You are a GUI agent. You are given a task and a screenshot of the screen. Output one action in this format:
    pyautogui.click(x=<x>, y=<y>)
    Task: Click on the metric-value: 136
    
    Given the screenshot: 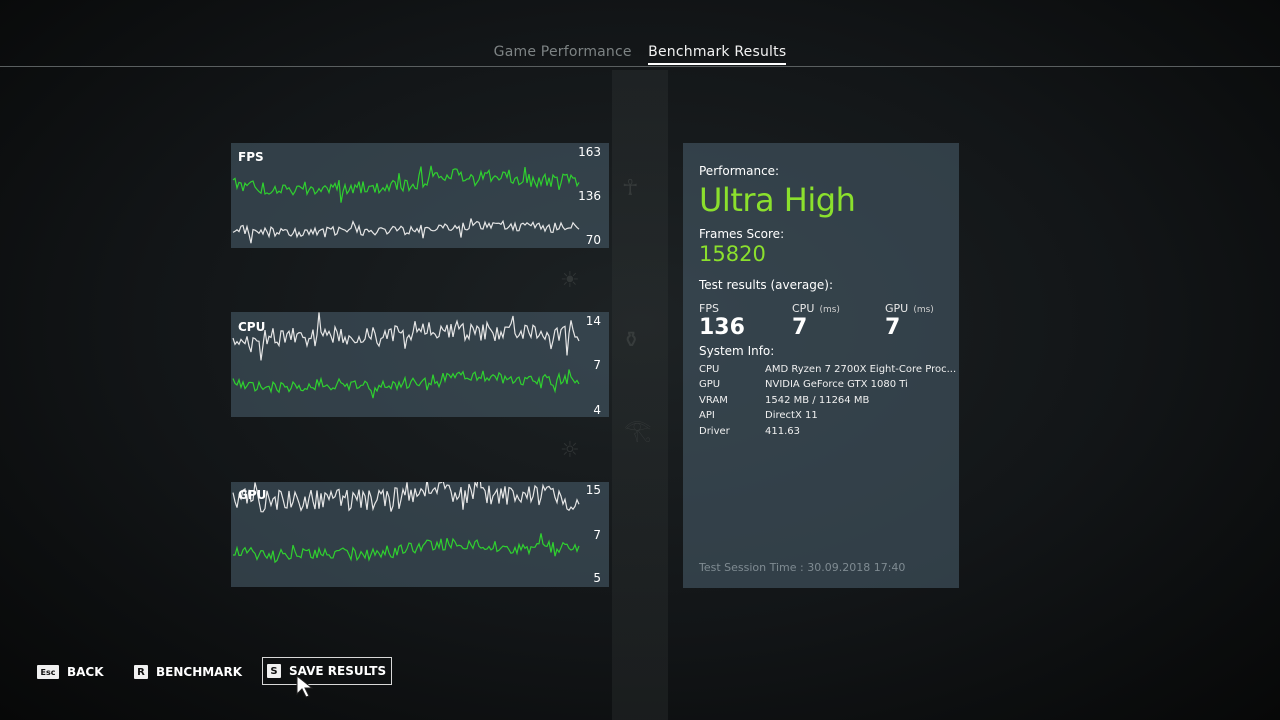 What is the action you would take?
    pyautogui.click(x=722, y=327)
    